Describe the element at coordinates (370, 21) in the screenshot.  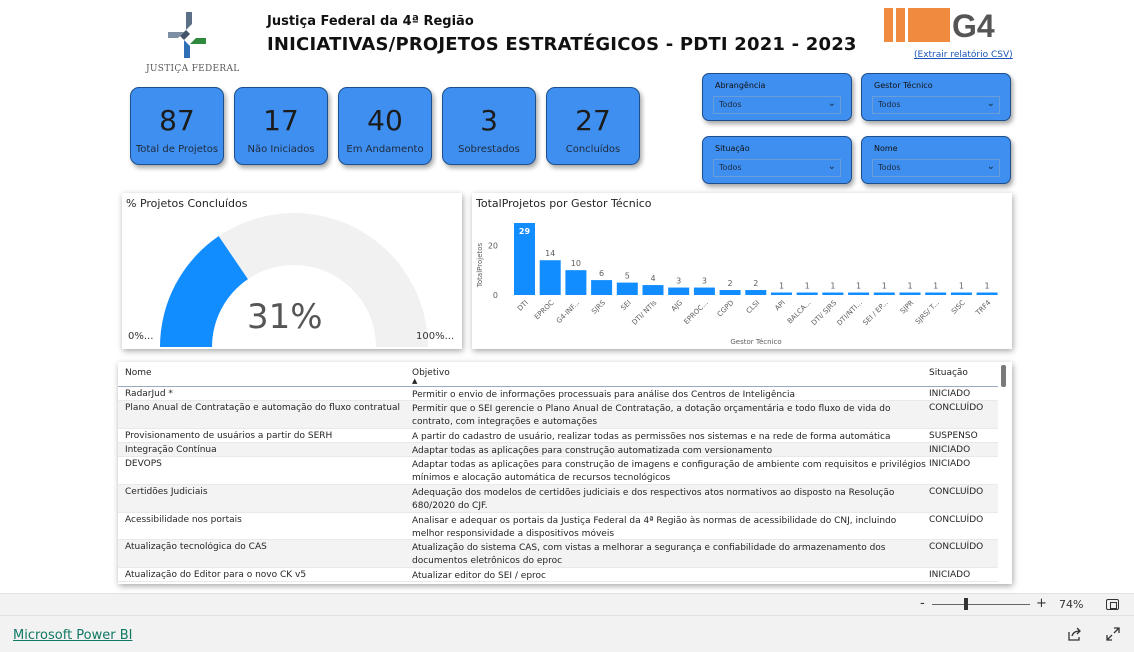
I see `org-name: Justiça Federal da 4ª Região` at that location.